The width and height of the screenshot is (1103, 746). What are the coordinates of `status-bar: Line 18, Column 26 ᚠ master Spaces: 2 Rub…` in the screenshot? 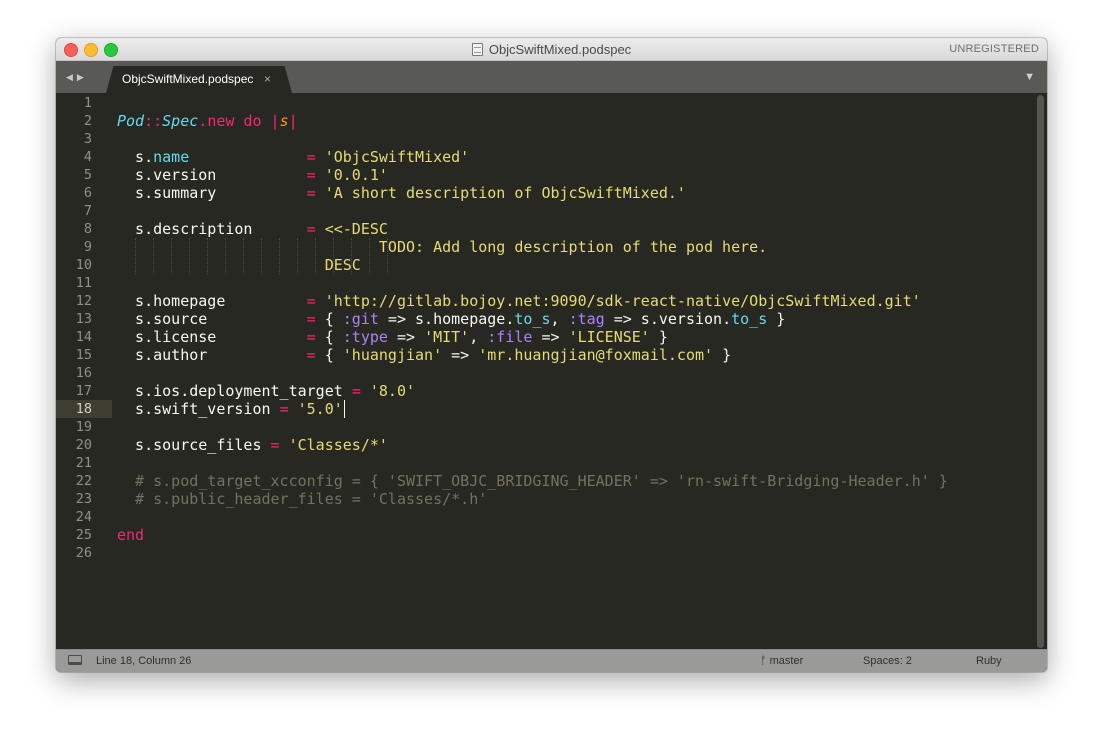 It's located at (551, 660).